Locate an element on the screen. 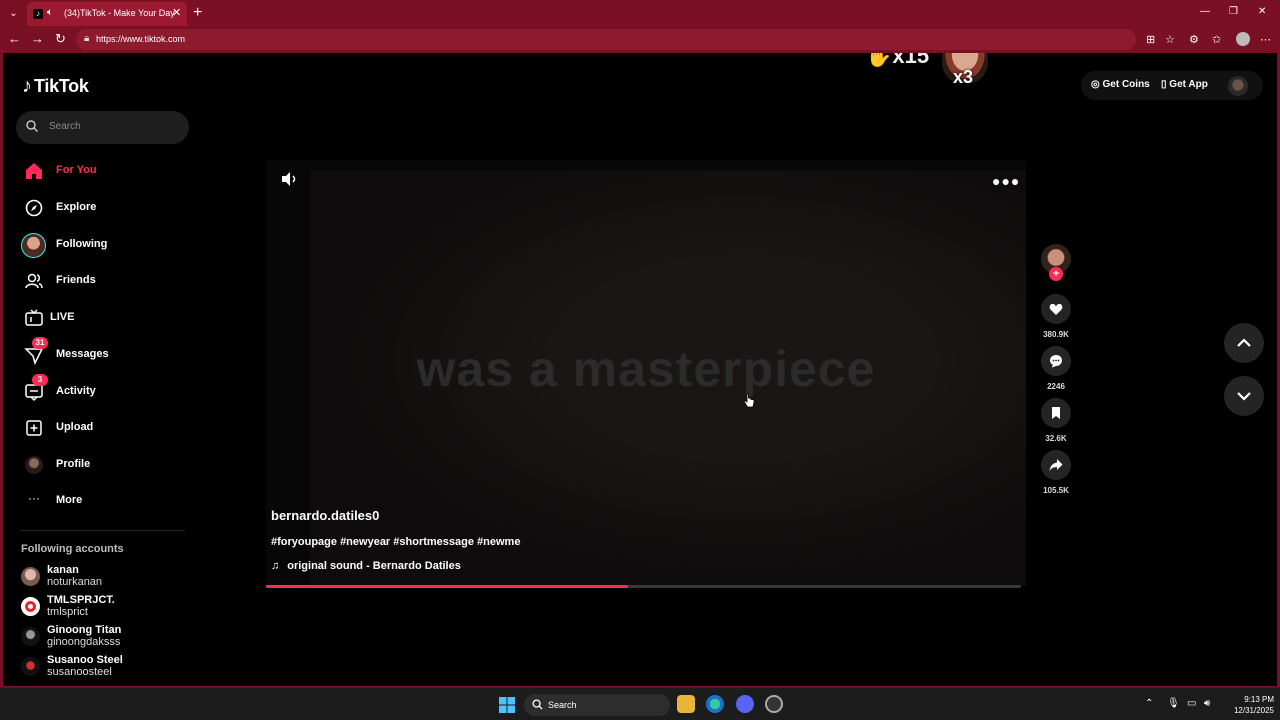 The image size is (1280, 720). nav-profile: Profile is located at coordinates (105, 465).